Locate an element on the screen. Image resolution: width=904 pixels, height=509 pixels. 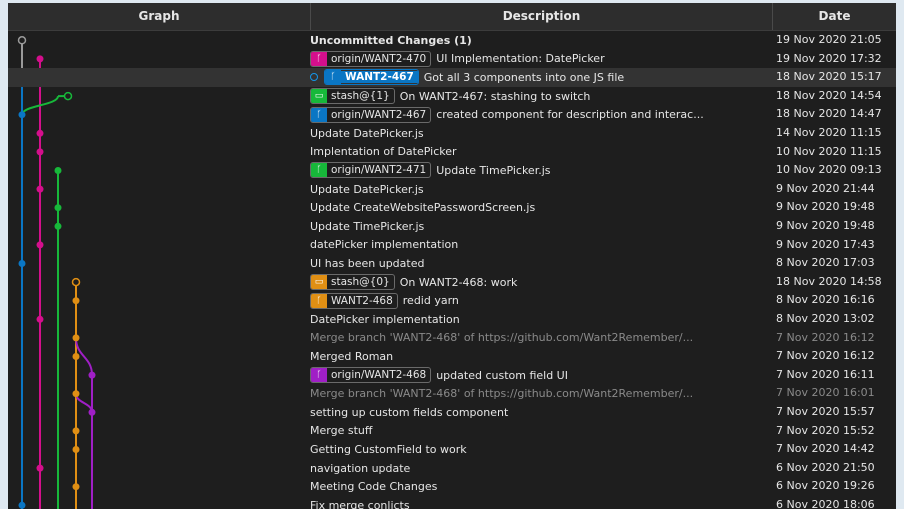
commit-row: Merged Roman 7 Nov 2020 16:12 is located at coordinates (452, 356).